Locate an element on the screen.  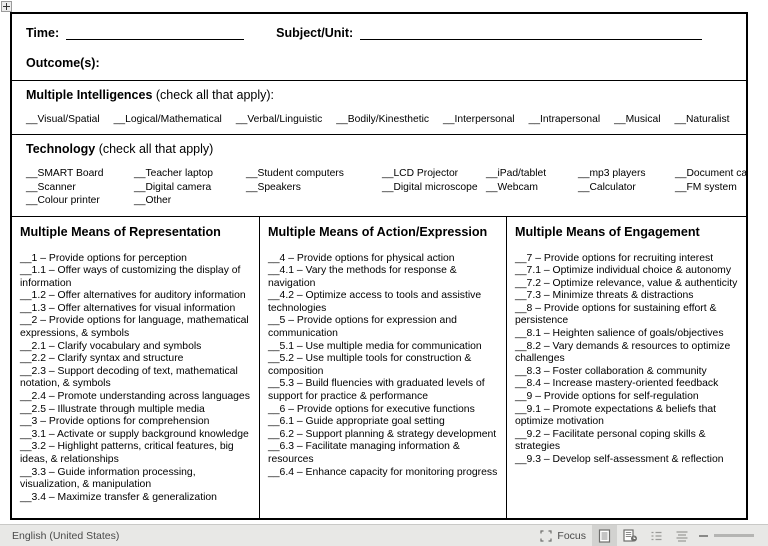
checklist-item: __3 – Provide options for comprehension is located at coordinates (135, 422).